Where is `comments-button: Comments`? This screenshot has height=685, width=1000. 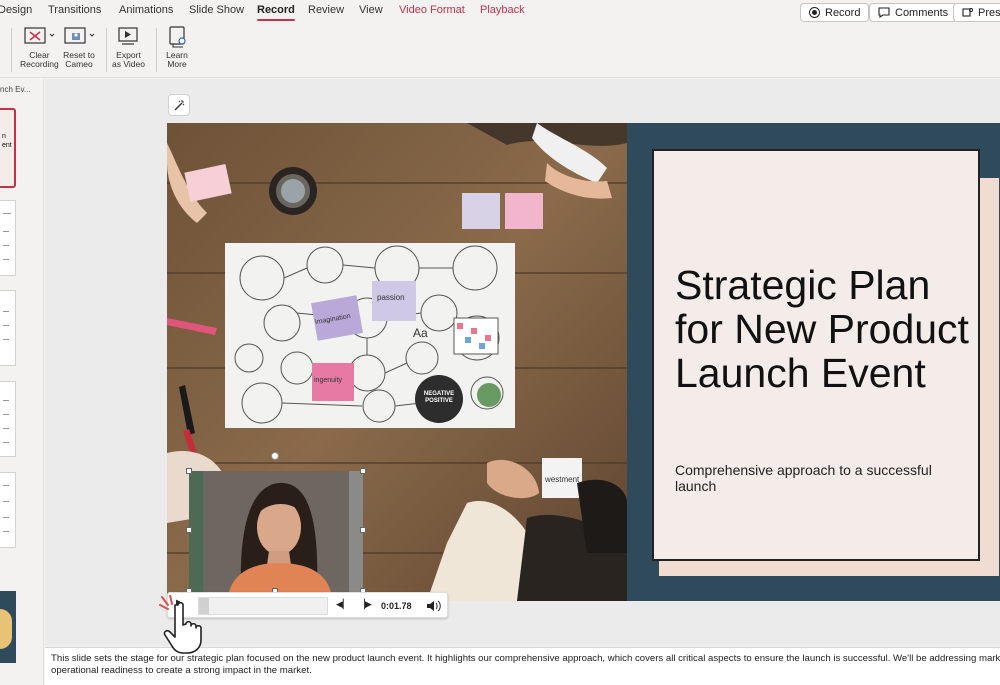
comments-button: Comments is located at coordinates (913, 12).